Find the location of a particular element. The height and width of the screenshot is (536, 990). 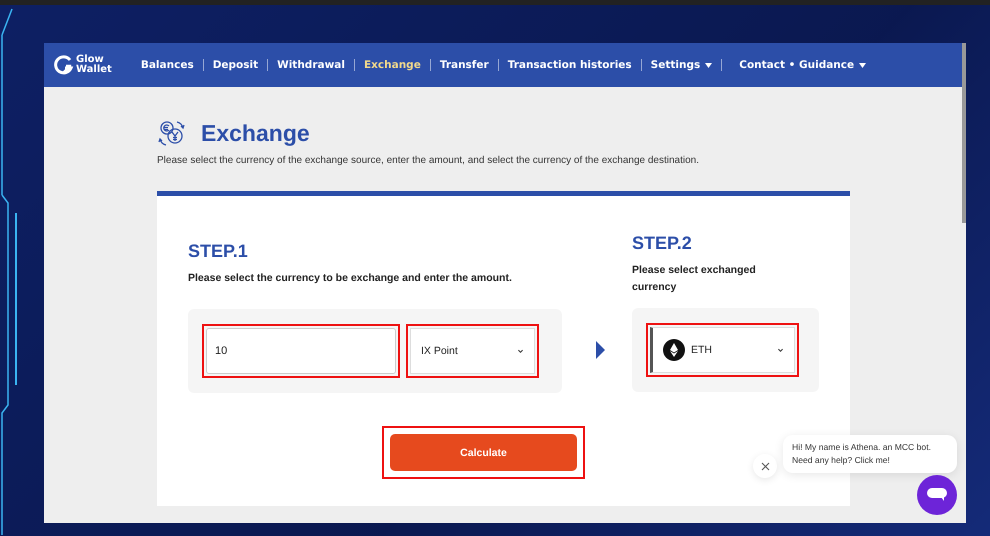

currency-select: IX Point is located at coordinates (472, 351).